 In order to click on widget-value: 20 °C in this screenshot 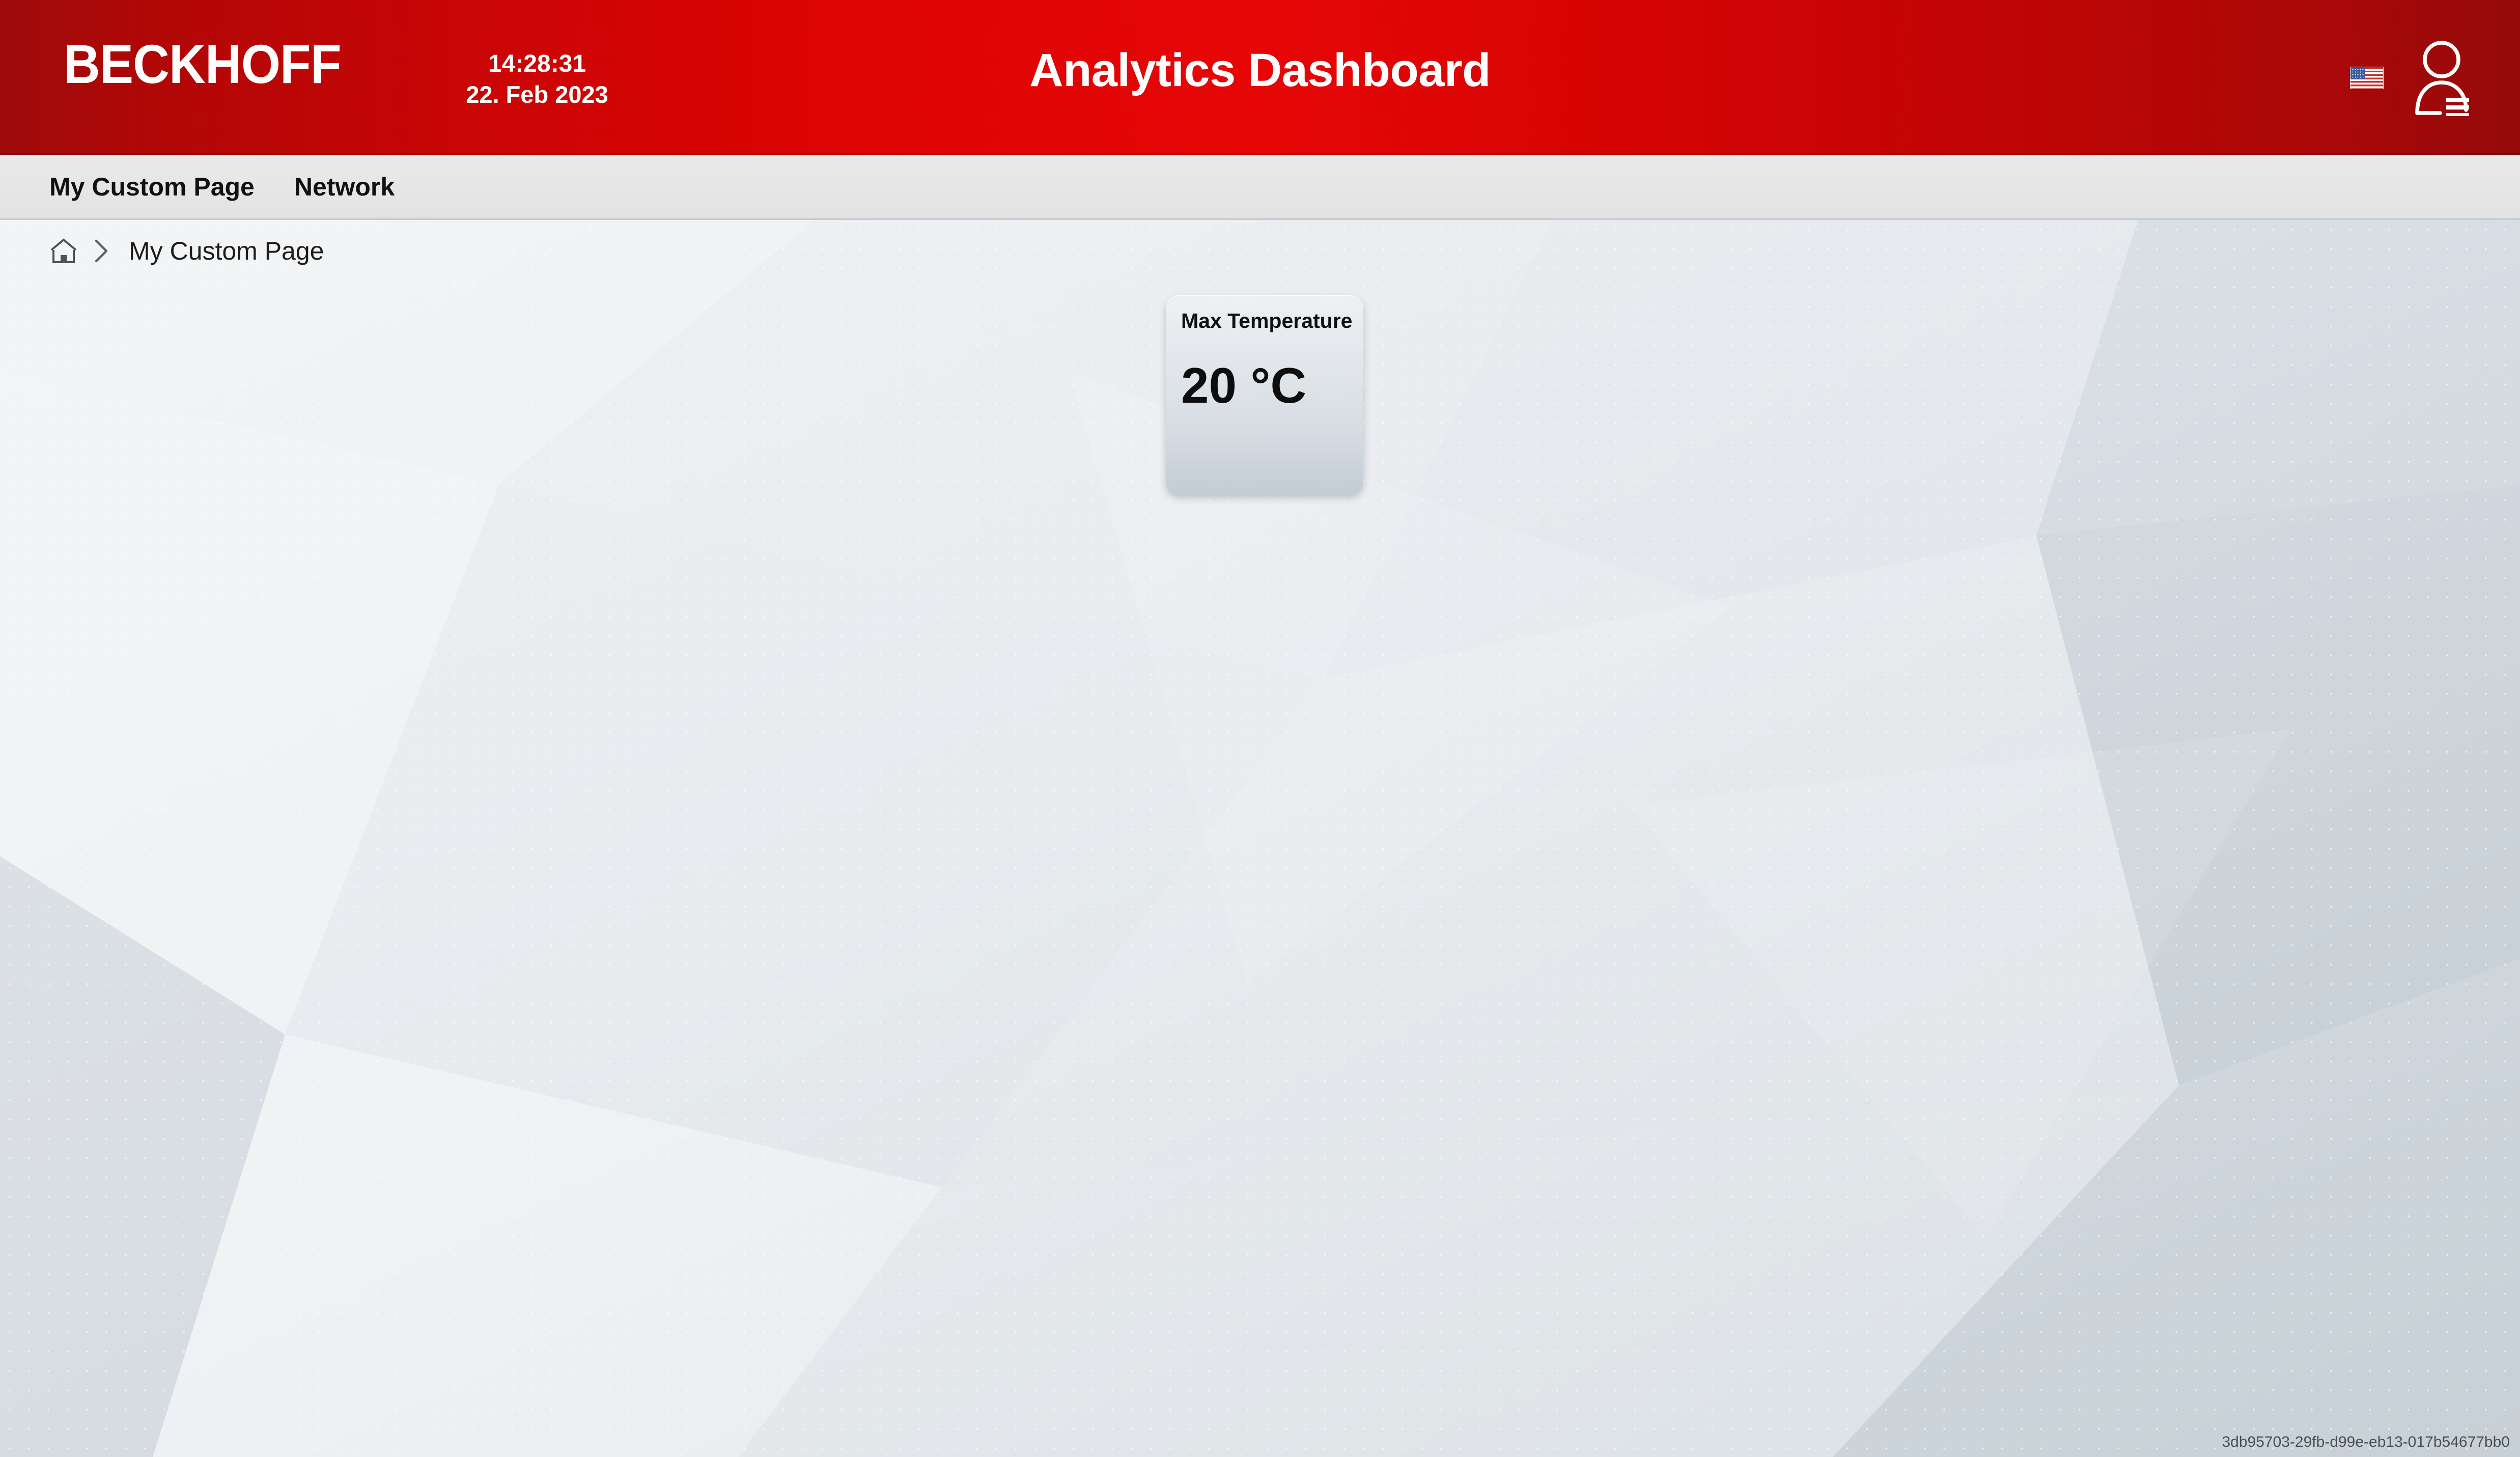, I will do `click(1244, 385)`.